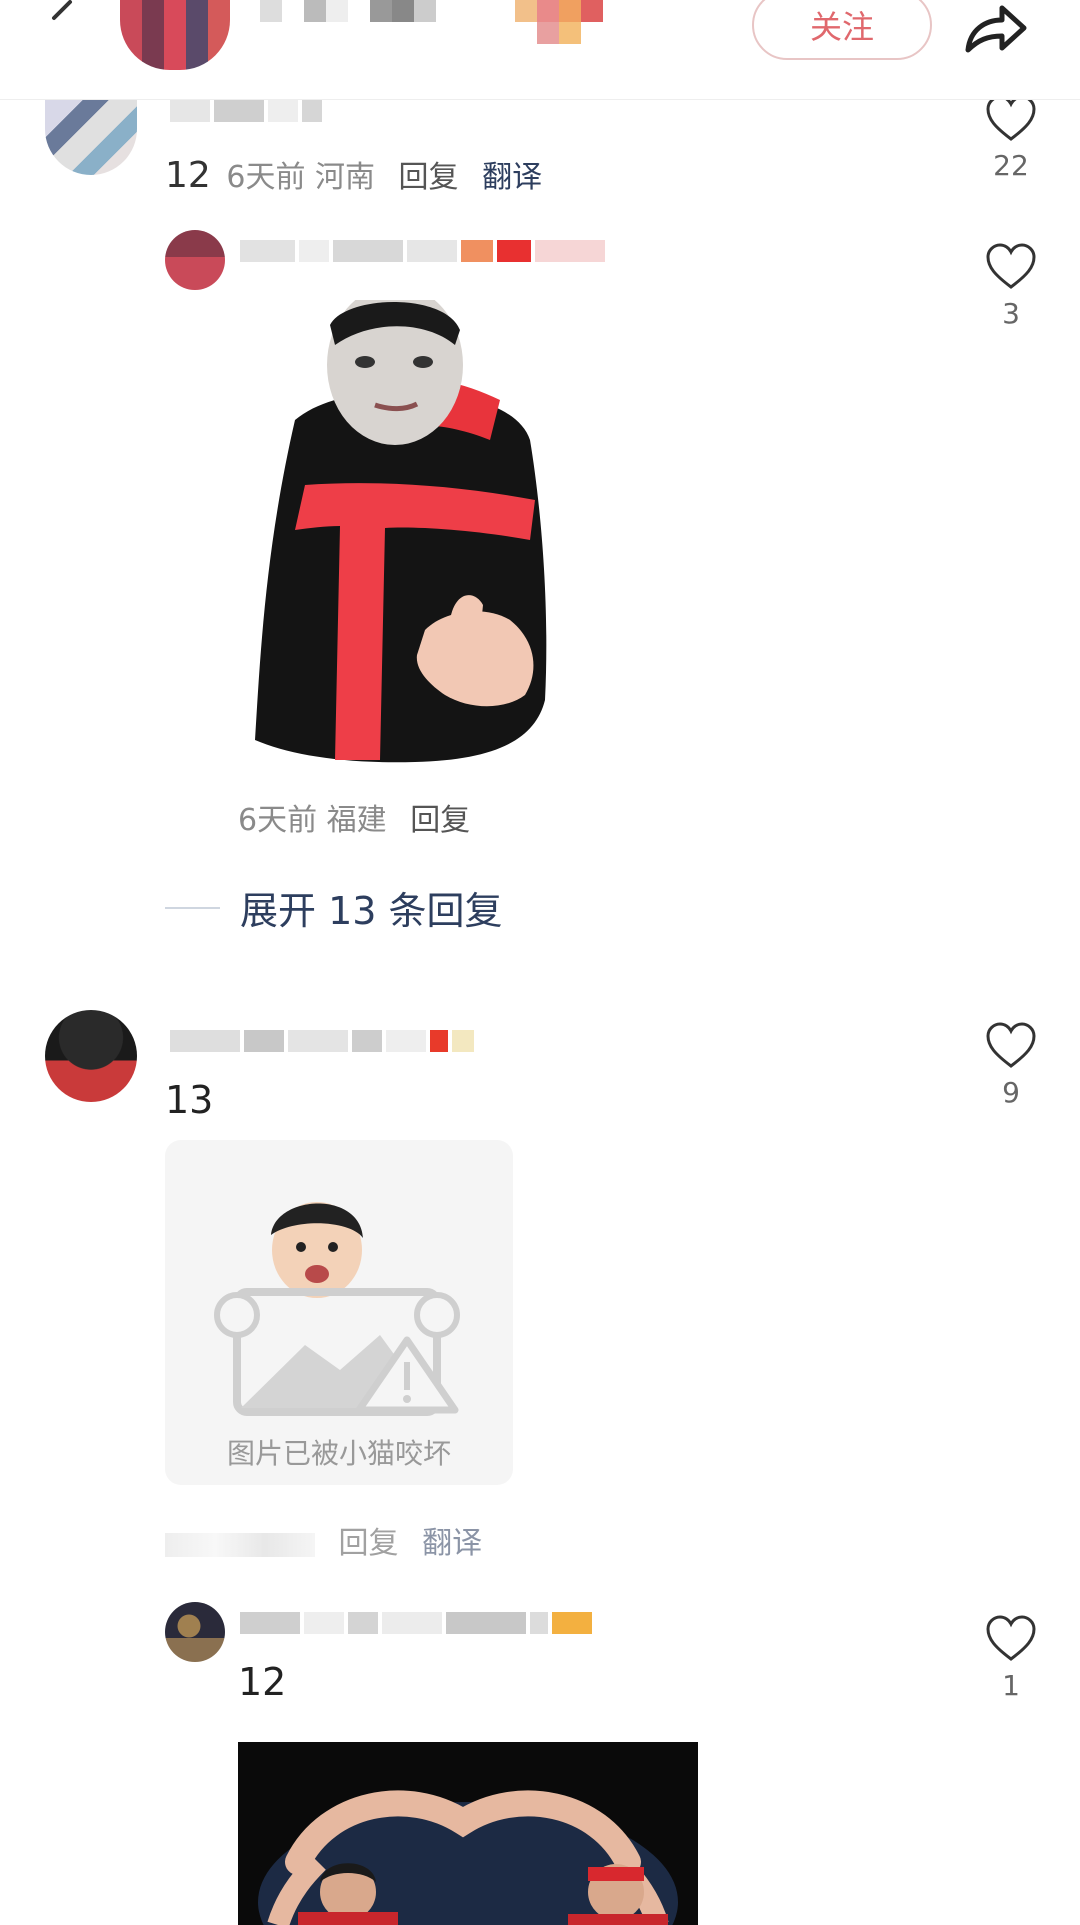 This screenshot has width=1080, height=1925. Describe the element at coordinates (348, 11) in the screenshot. I see `author-name-blurred` at that location.